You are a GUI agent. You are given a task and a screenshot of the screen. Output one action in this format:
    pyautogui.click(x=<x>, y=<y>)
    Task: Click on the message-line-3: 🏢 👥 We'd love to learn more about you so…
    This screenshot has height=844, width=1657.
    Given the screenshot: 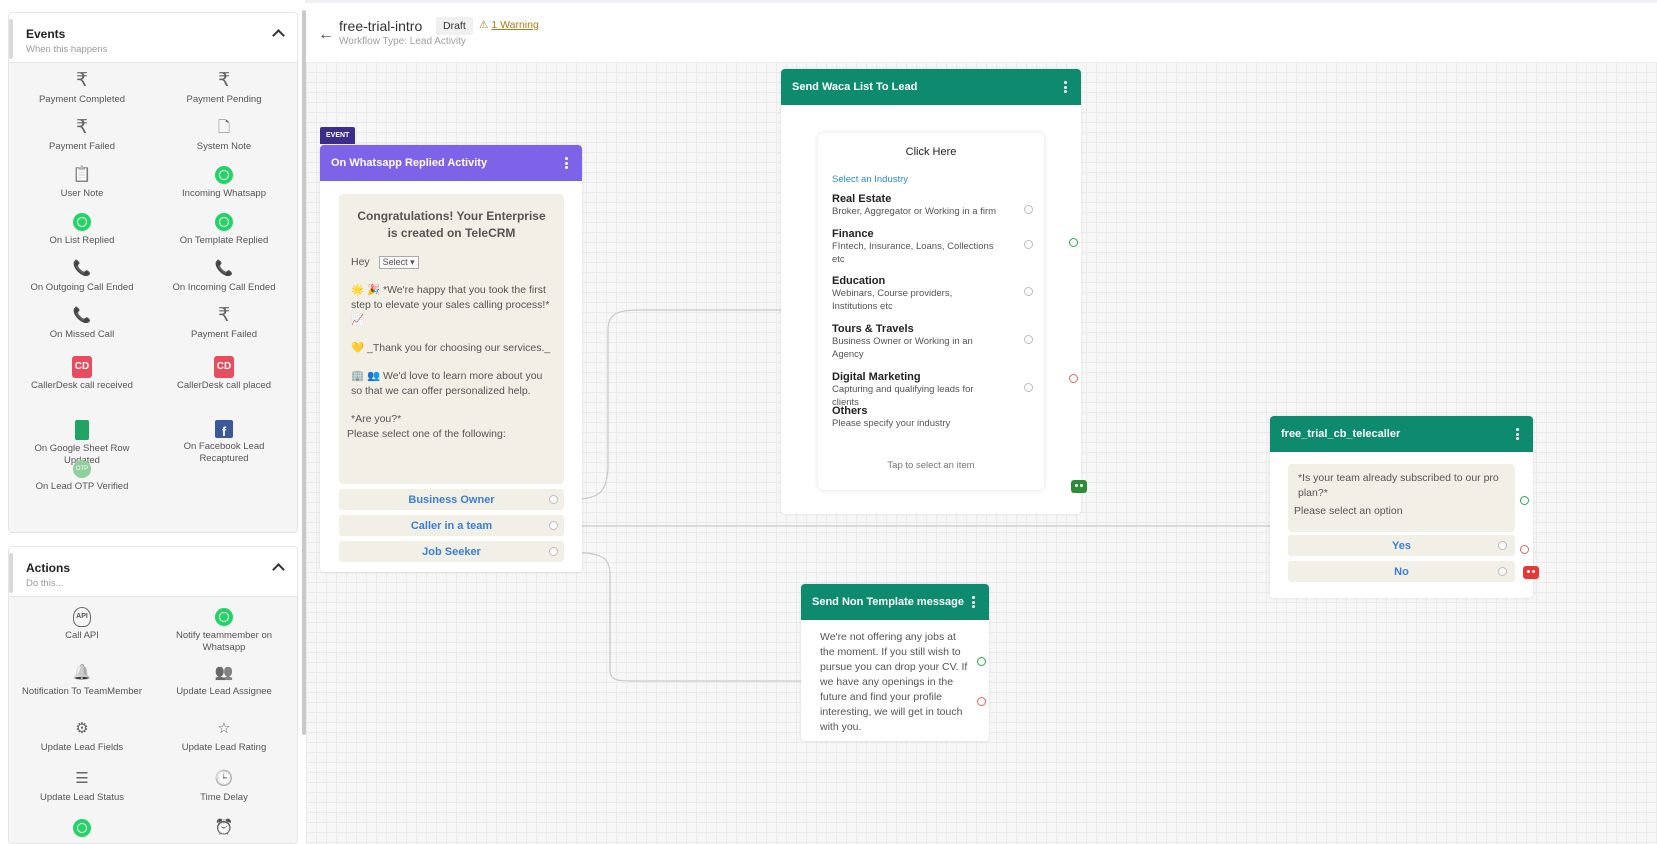 What is the action you would take?
    pyautogui.click(x=447, y=383)
    